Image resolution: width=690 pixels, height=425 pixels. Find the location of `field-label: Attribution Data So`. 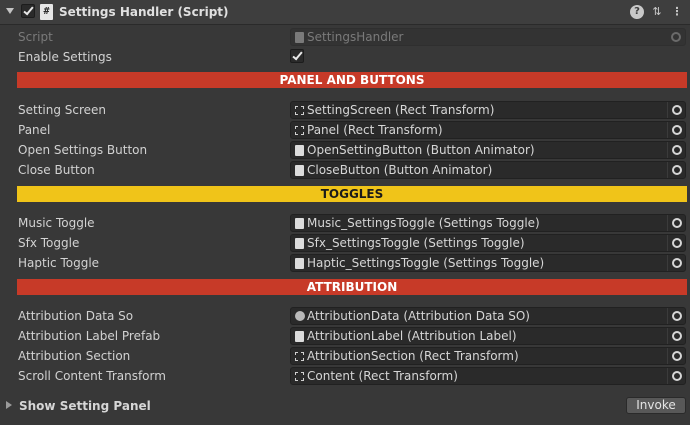

field-label: Attribution Data So is located at coordinates (76, 316).